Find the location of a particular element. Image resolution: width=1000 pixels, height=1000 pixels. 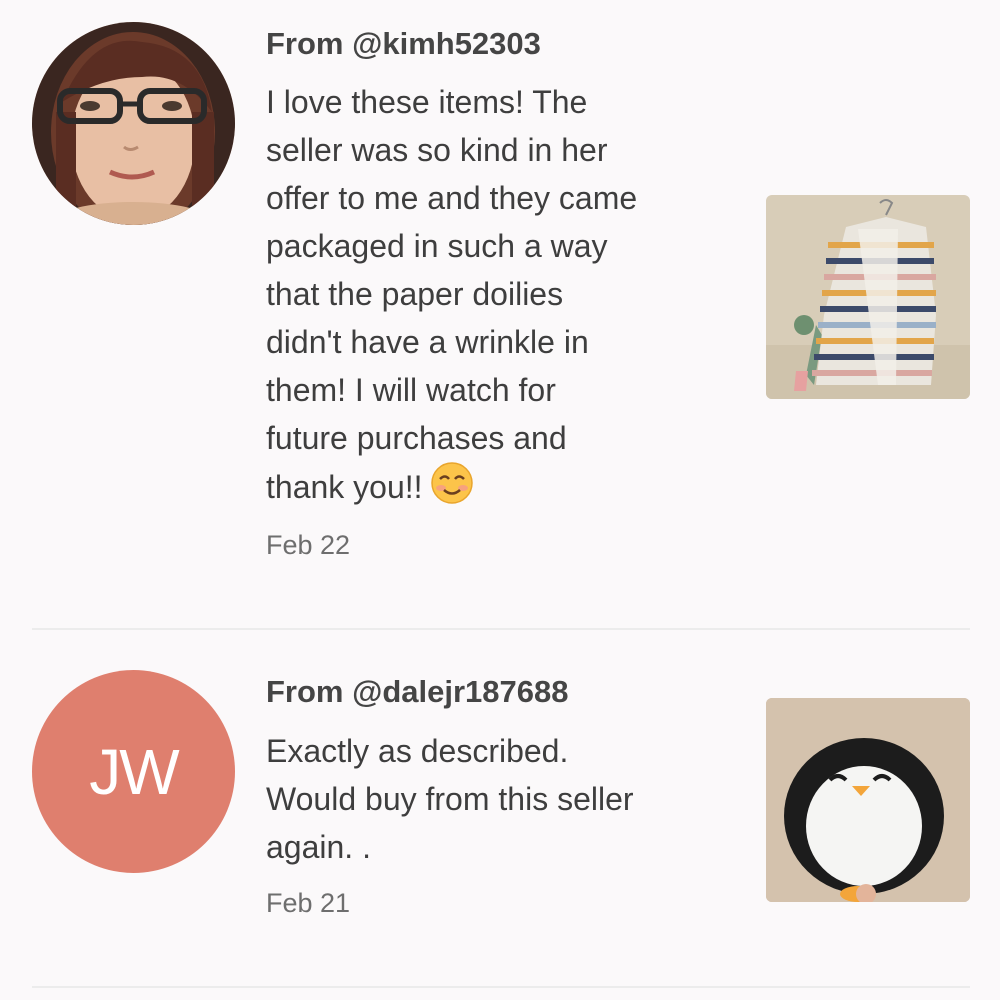

review-date: Feb 22 is located at coordinates (308, 545).